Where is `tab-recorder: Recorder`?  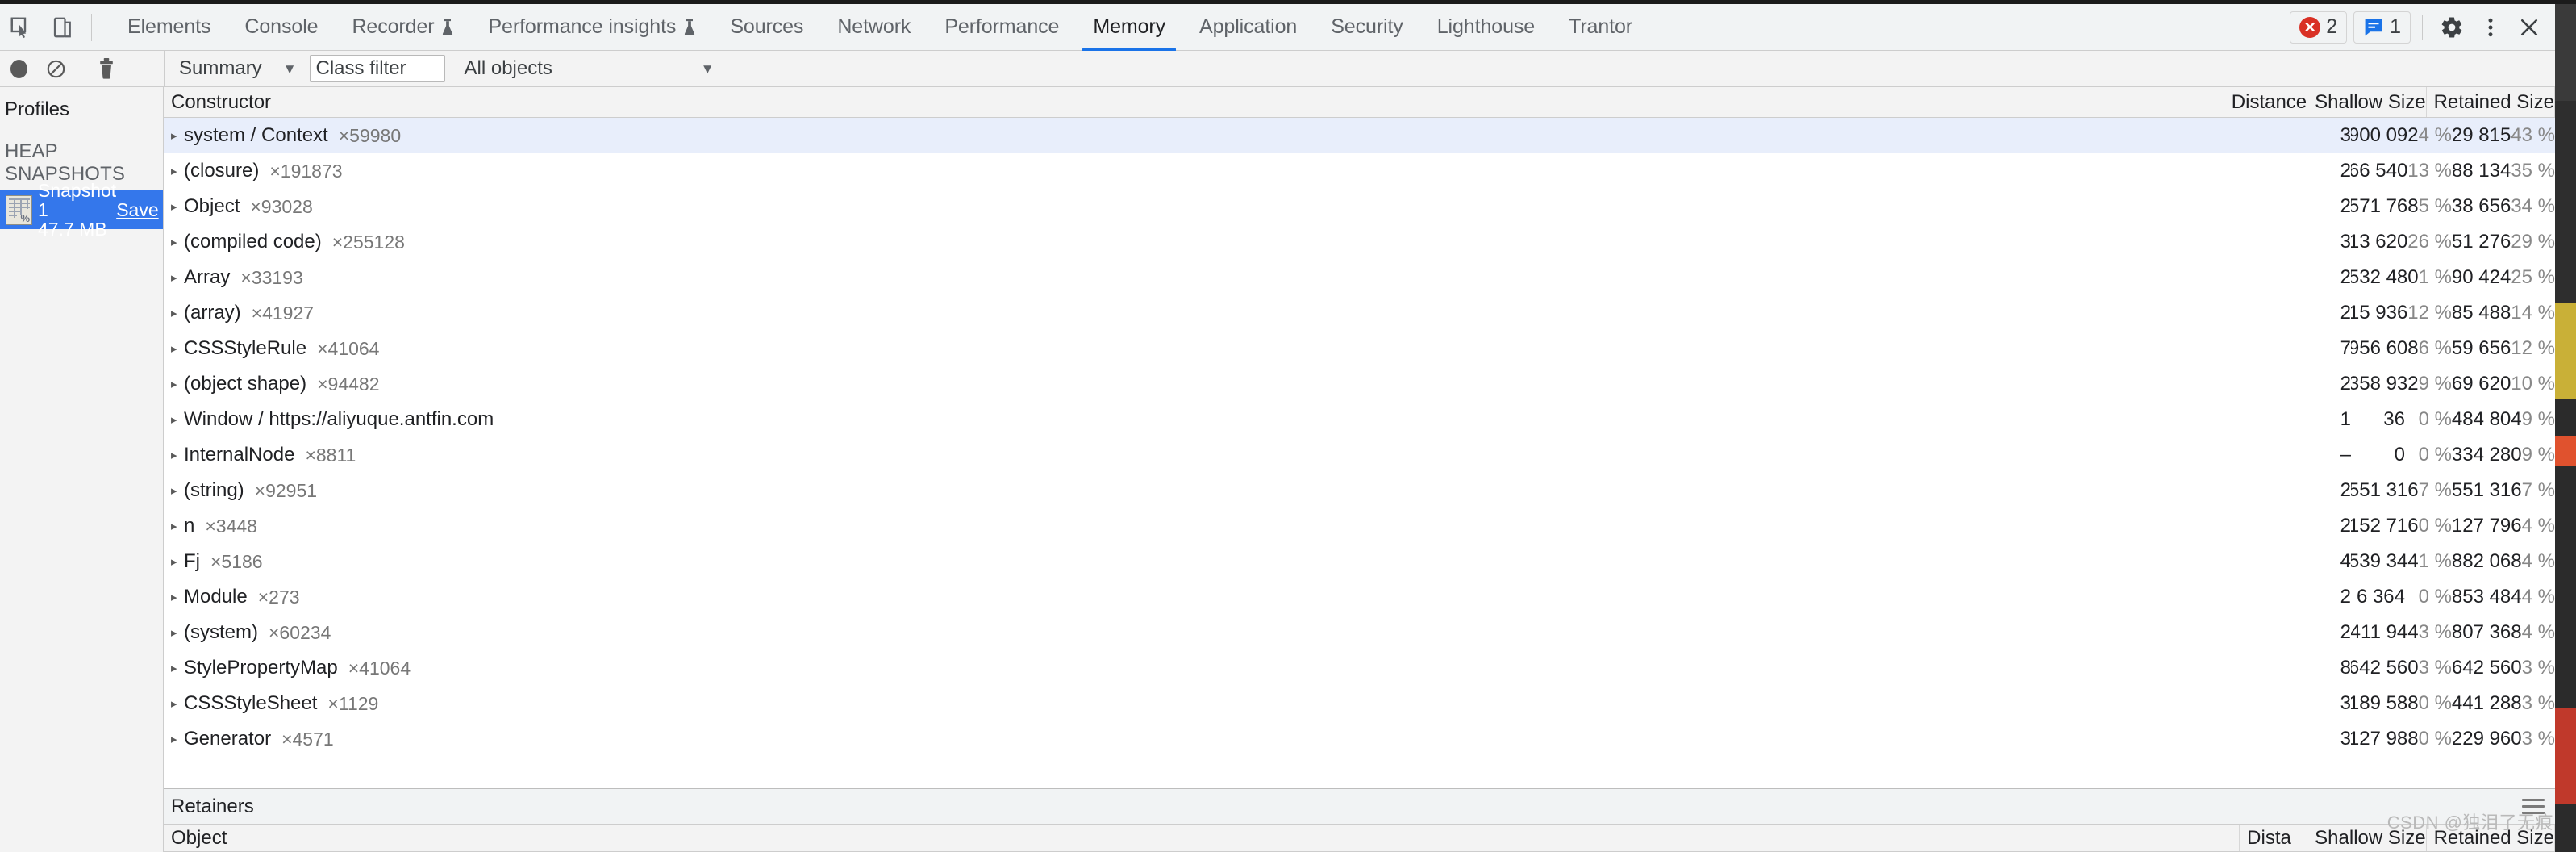
tab-recorder: Recorder is located at coordinates (403, 27).